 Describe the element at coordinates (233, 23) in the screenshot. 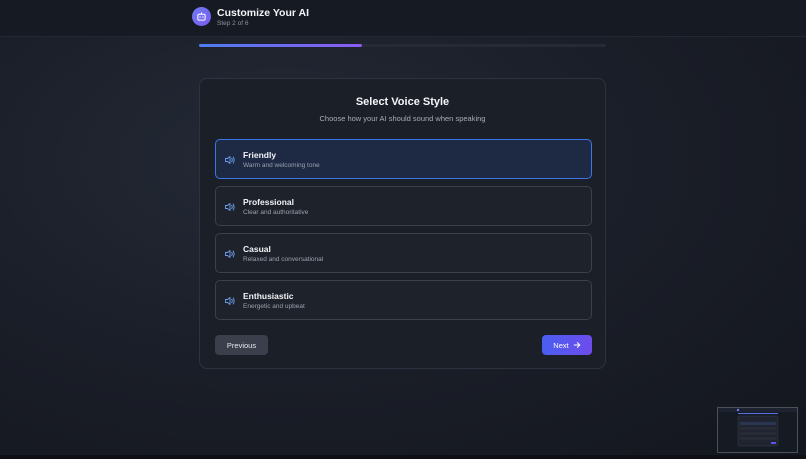

I see `step-indicator: Step 2 of 6` at that location.